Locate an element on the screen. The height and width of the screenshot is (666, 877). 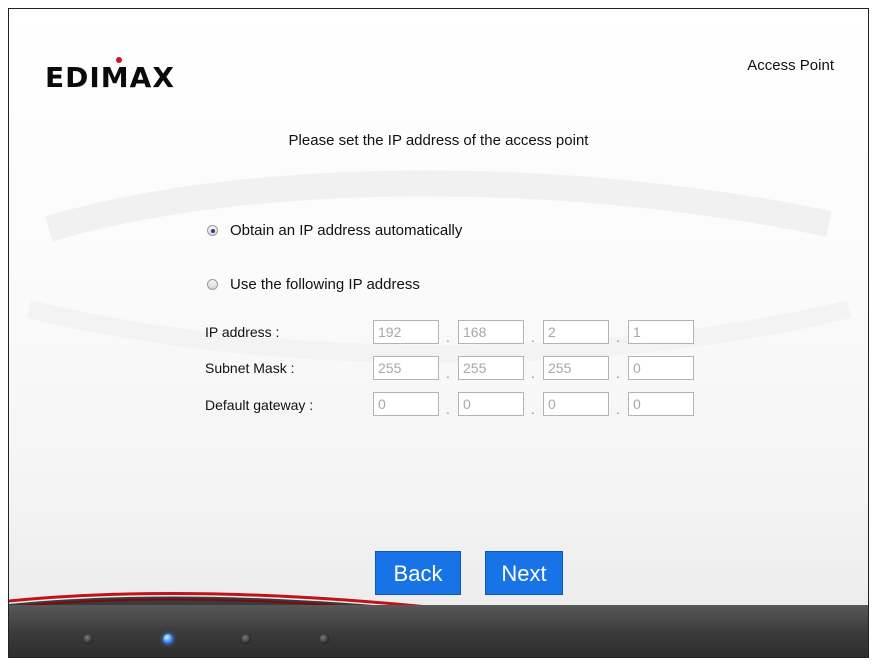
radio-use-following: Use the following IP address is located at coordinates (313, 284).